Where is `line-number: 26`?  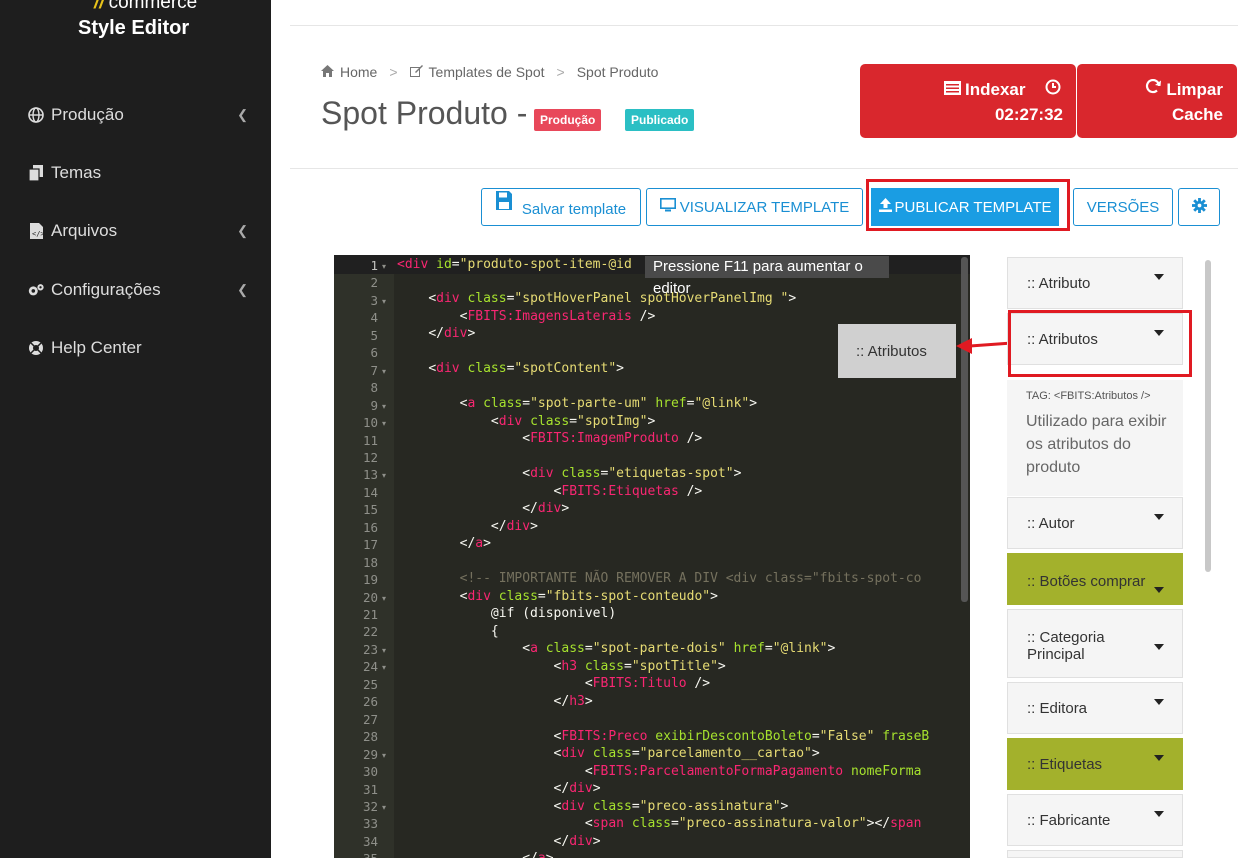 line-number: 26 is located at coordinates (370, 702).